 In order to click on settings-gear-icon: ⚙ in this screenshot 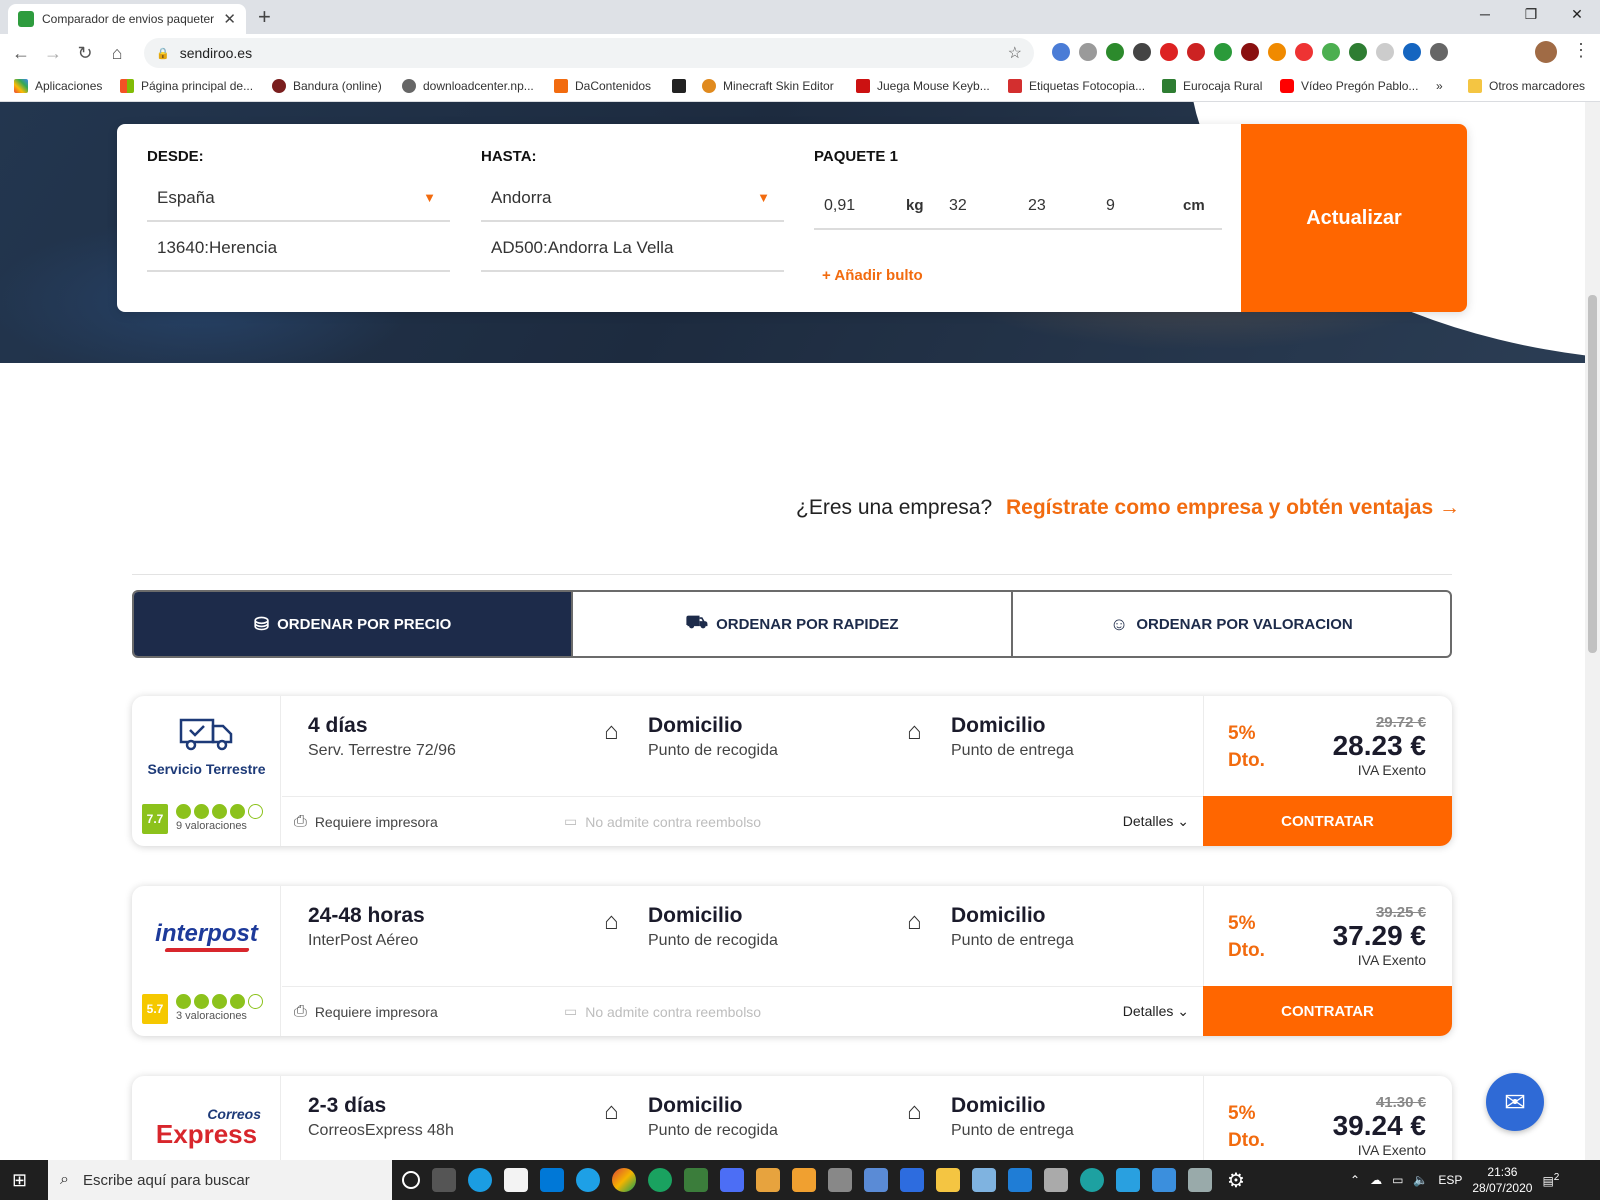, I will do `click(1236, 1180)`.